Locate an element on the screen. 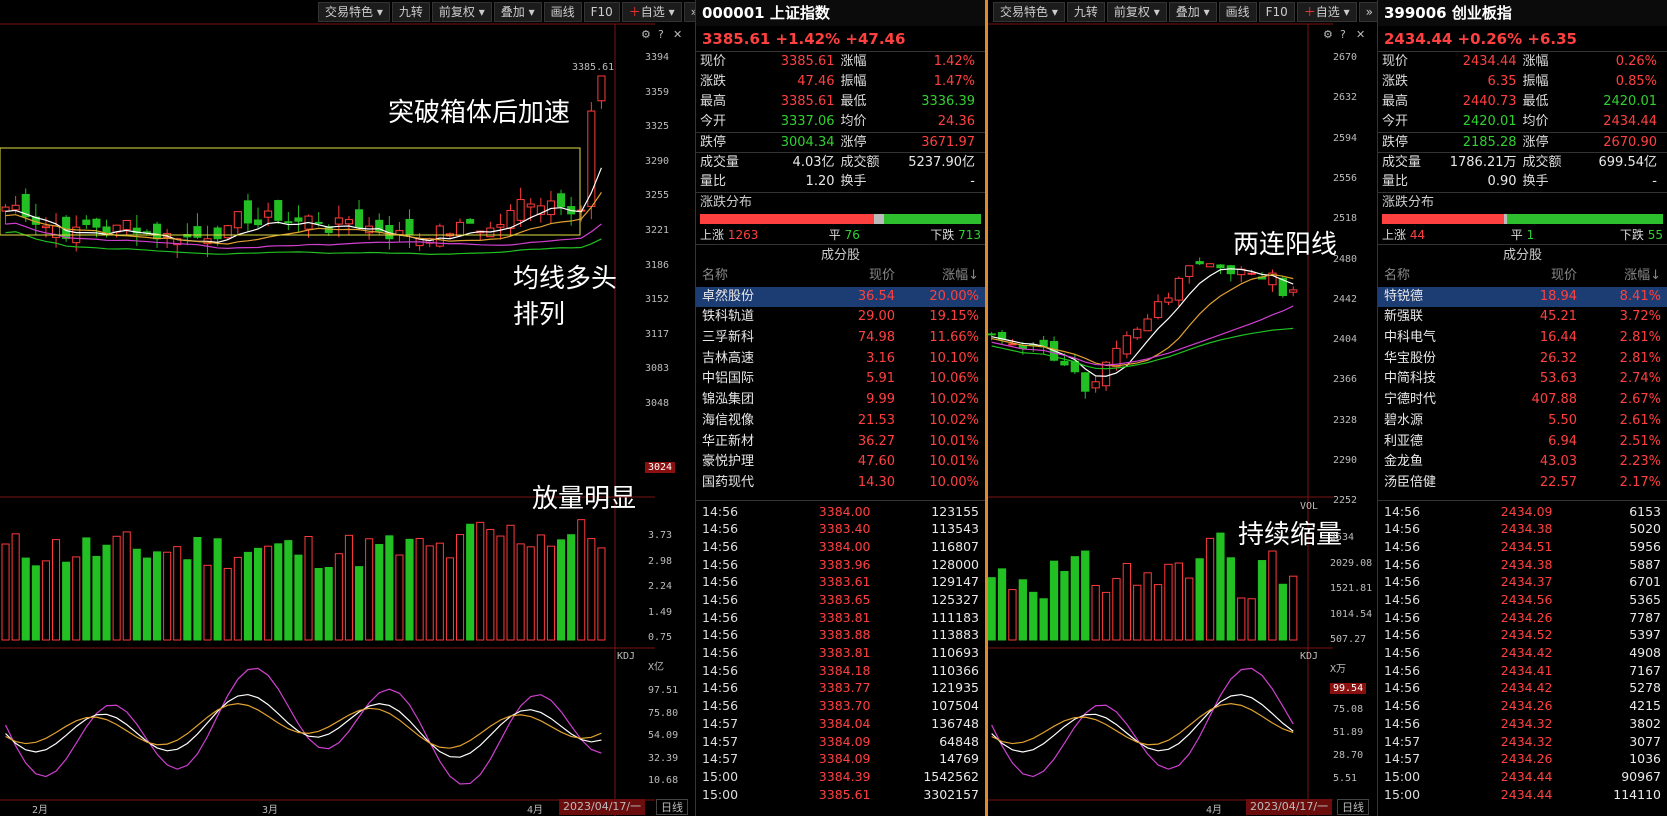  sh-period-button: 日线 is located at coordinates (672, 807).